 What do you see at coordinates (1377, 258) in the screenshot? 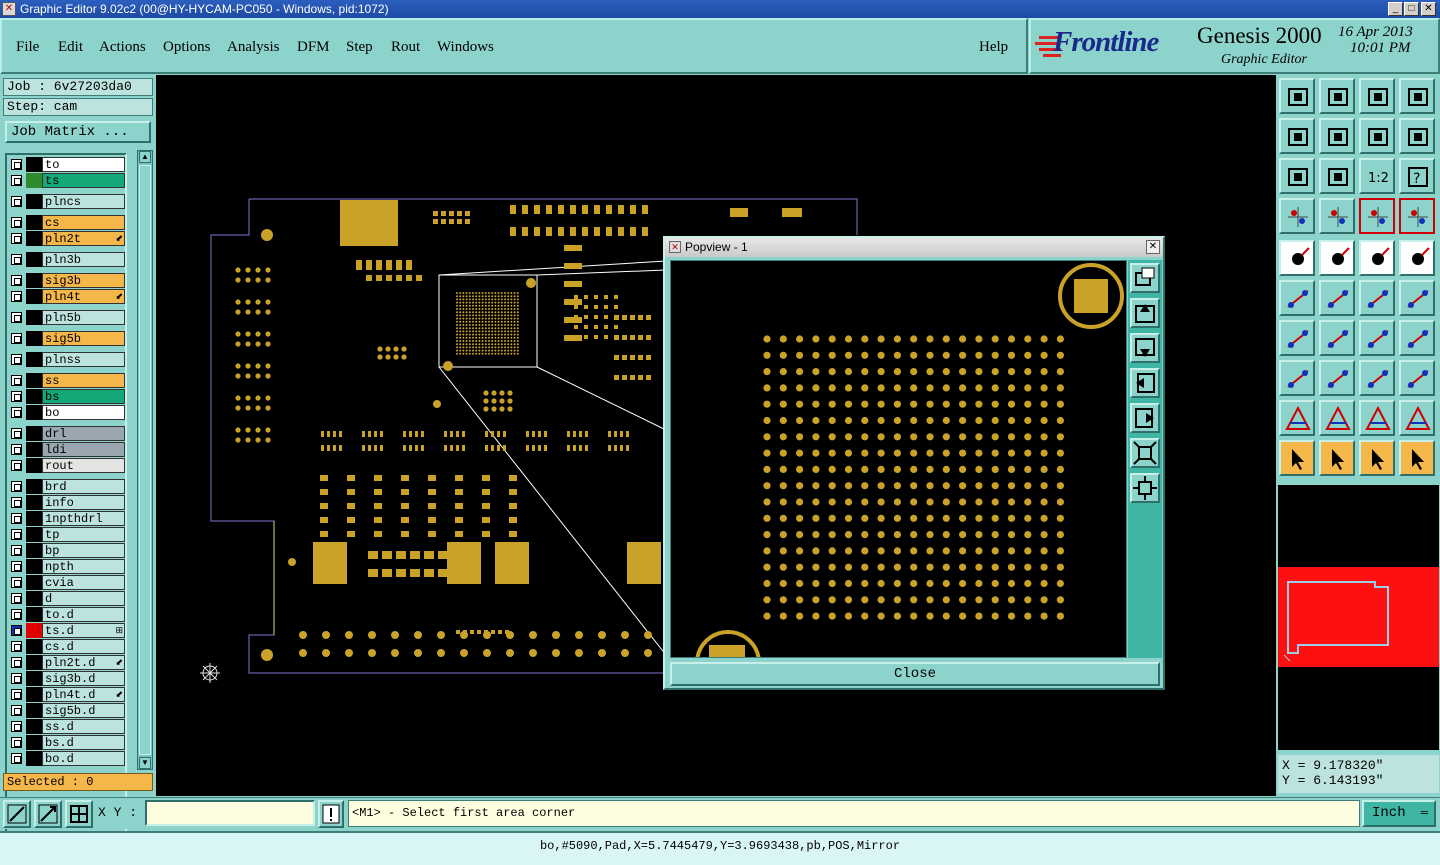
I see `measure-tape-icon` at bounding box center [1377, 258].